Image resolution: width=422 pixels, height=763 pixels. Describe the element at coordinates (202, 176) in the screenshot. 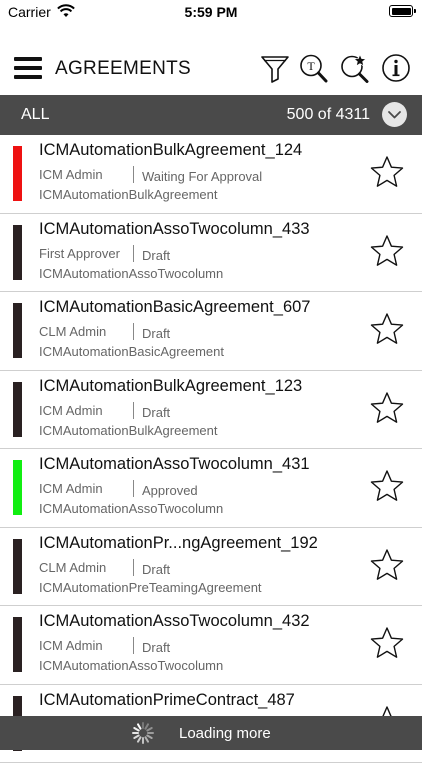

I see `agreement-status: Waiting For Approval` at that location.